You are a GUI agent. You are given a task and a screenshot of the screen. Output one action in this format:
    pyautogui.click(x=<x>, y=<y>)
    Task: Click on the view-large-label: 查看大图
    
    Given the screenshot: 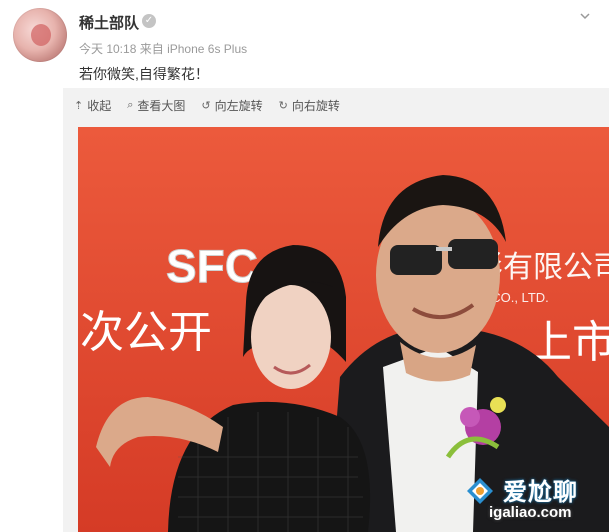 What is the action you would take?
    pyautogui.click(x=161, y=105)
    